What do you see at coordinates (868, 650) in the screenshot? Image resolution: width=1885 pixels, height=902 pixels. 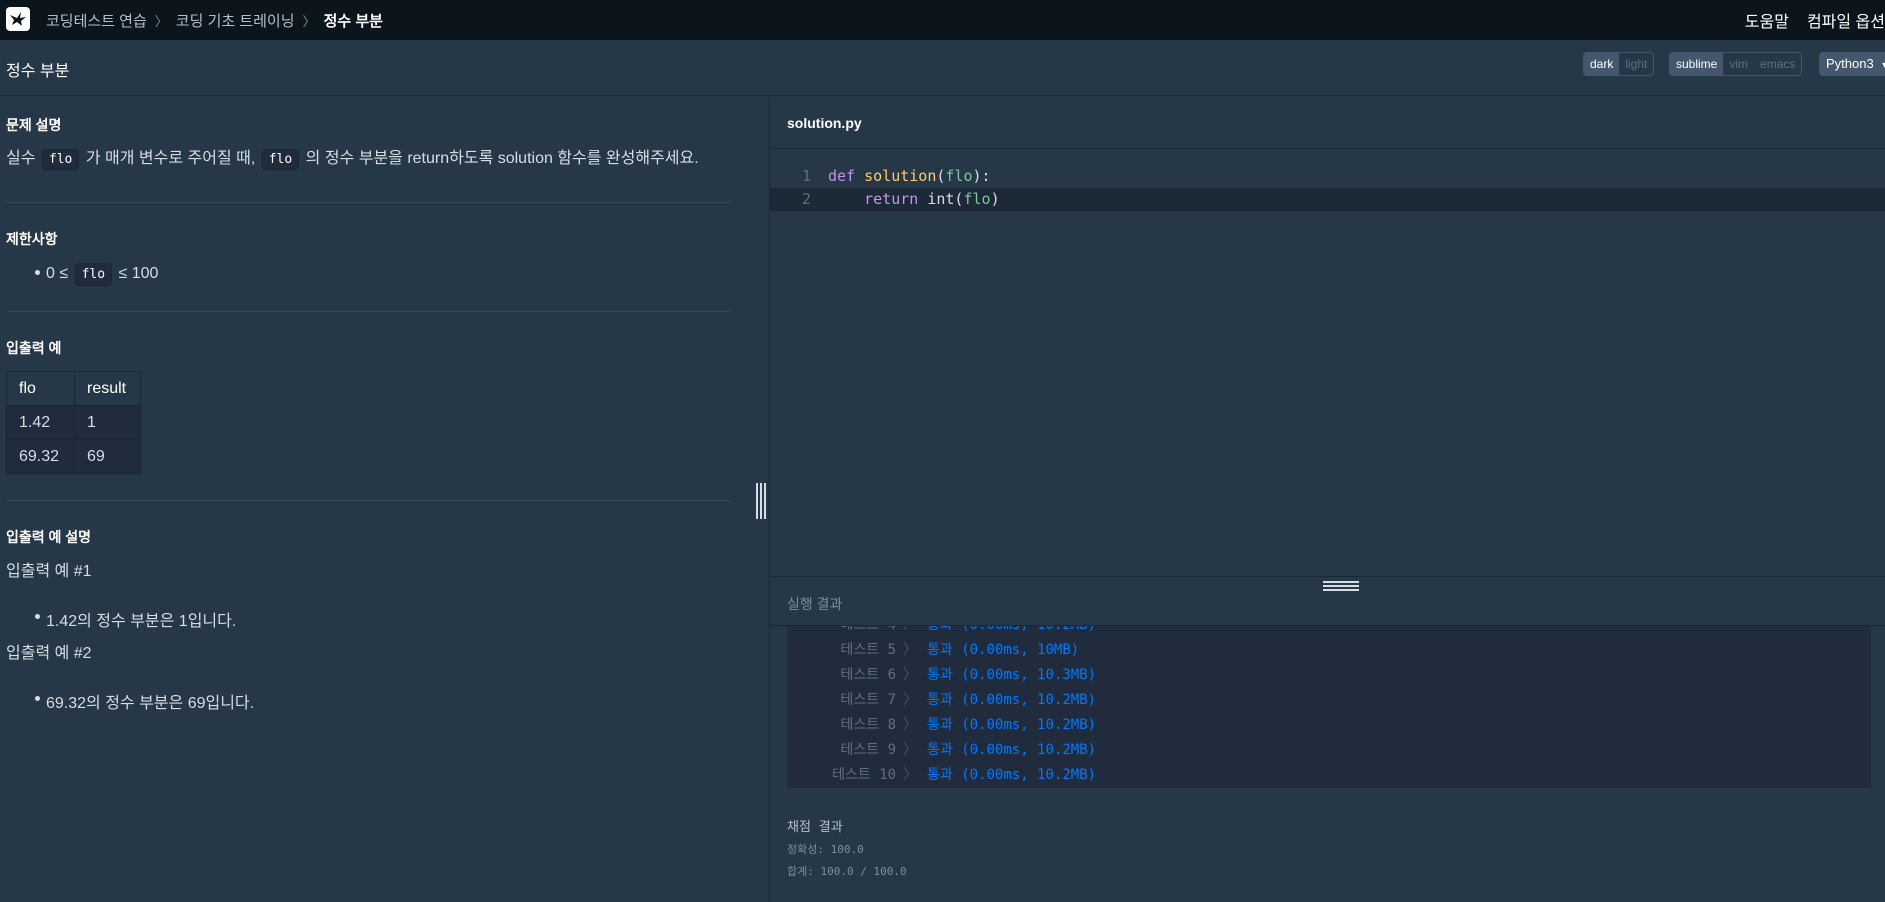 I see `test-label: 테스트 5` at bounding box center [868, 650].